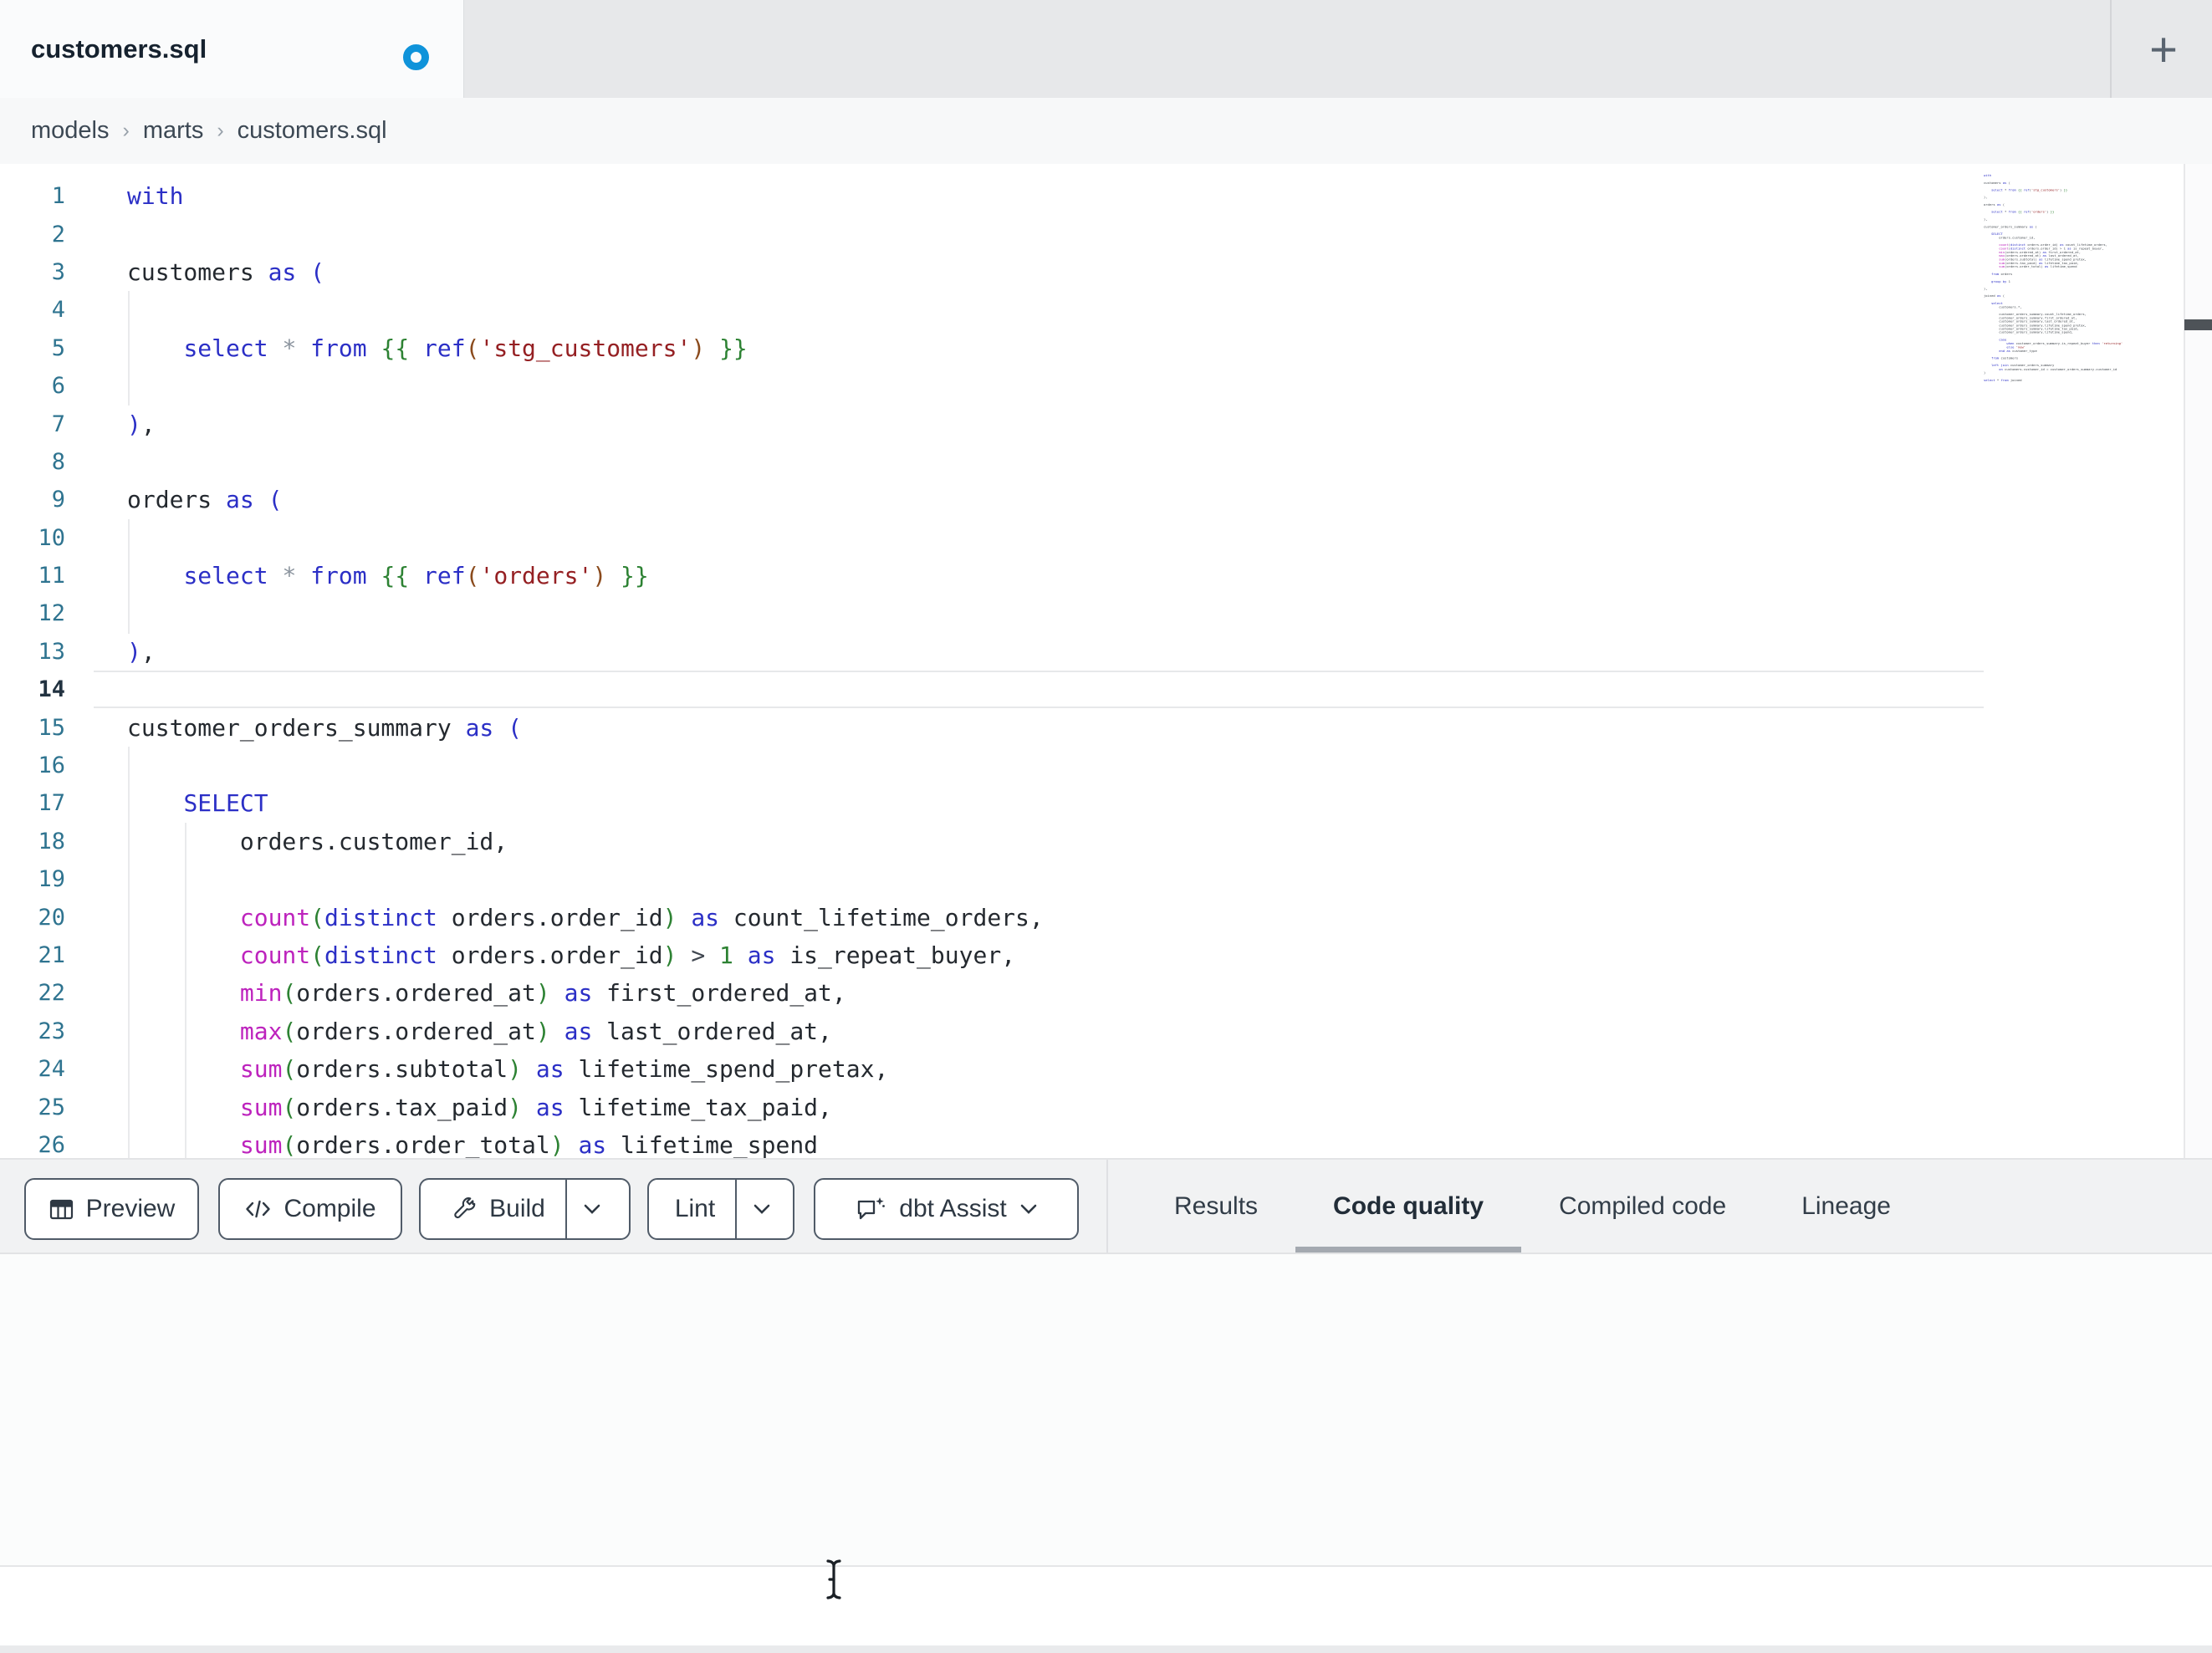 This screenshot has height=1653, width=2212. What do you see at coordinates (71, 131) in the screenshot?
I see `breadcrumb-item-models: models` at bounding box center [71, 131].